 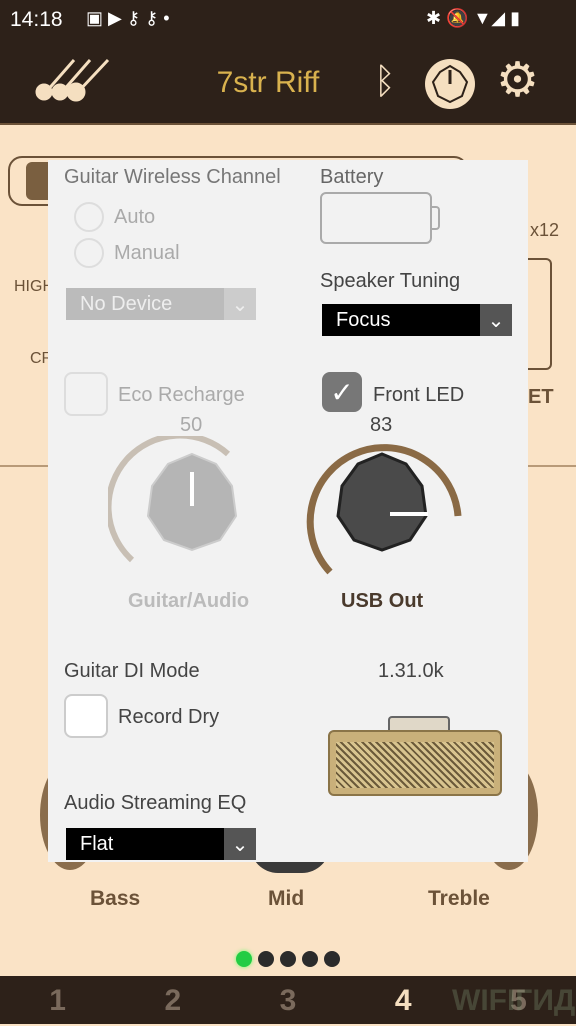 What do you see at coordinates (450, 84) in the screenshot?
I see `knob-icon` at bounding box center [450, 84].